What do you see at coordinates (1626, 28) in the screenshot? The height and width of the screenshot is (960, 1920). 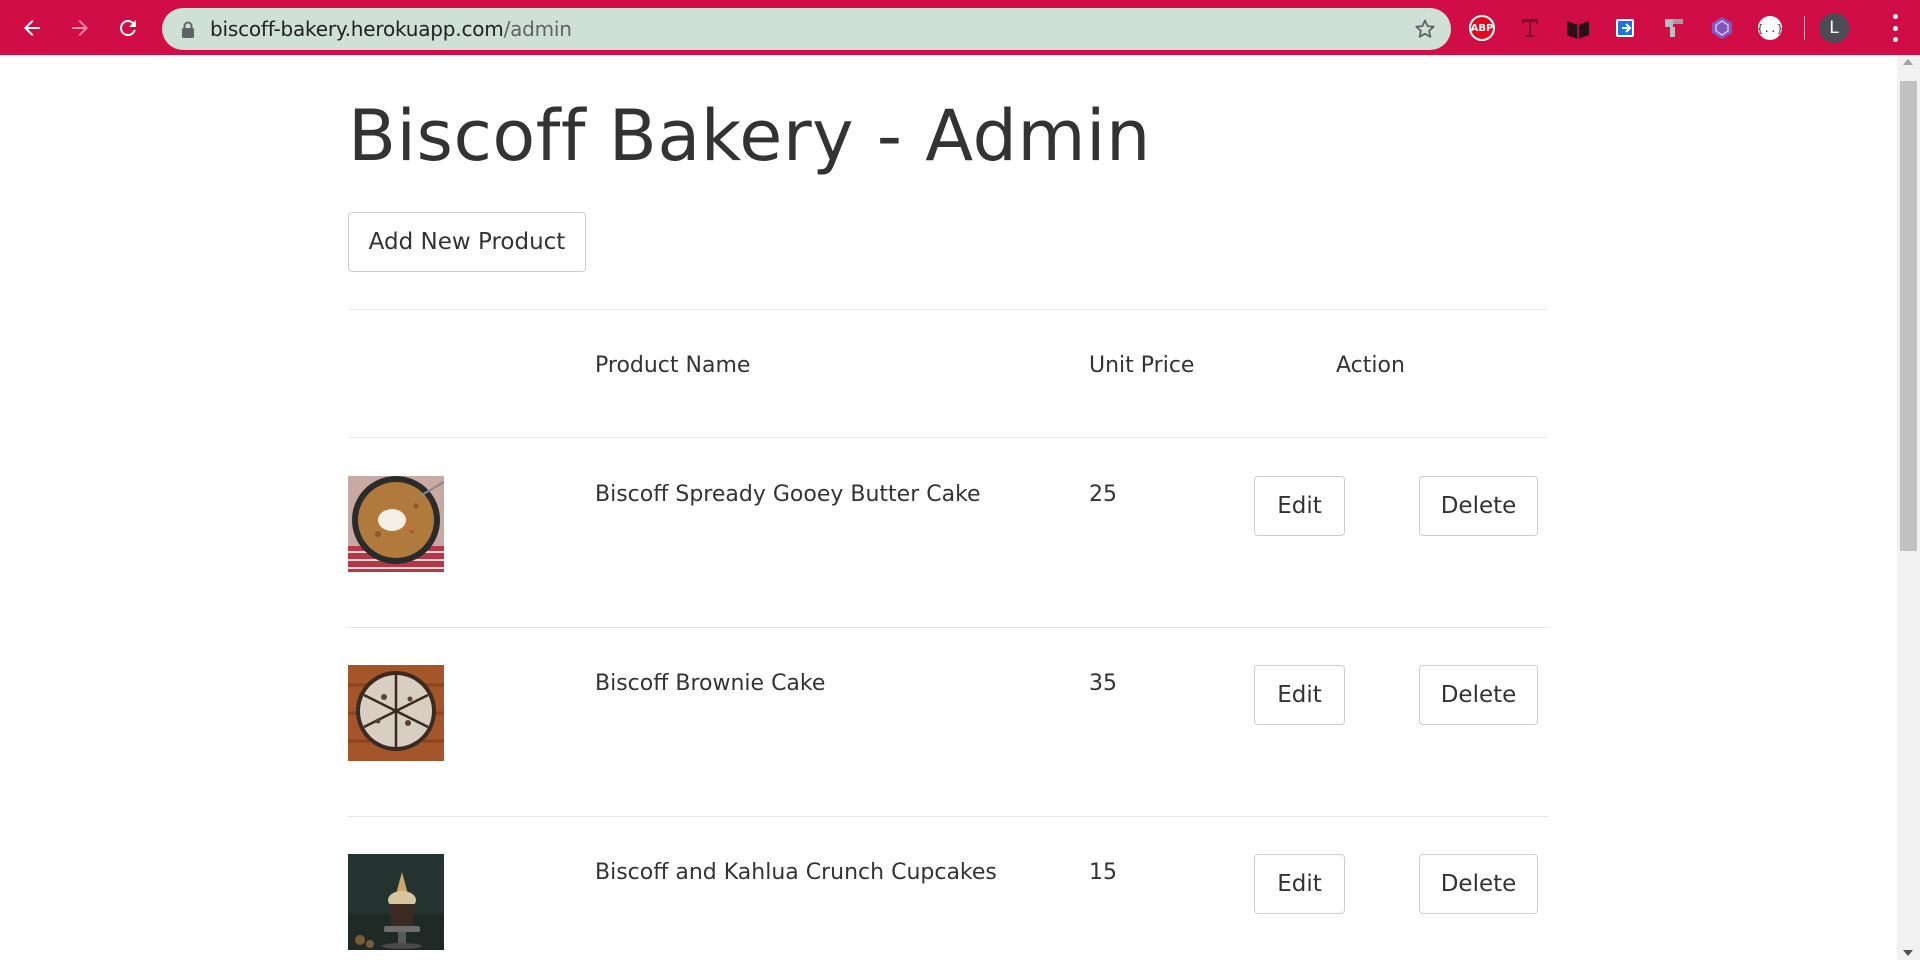 I see `screenshot-icon` at bounding box center [1626, 28].